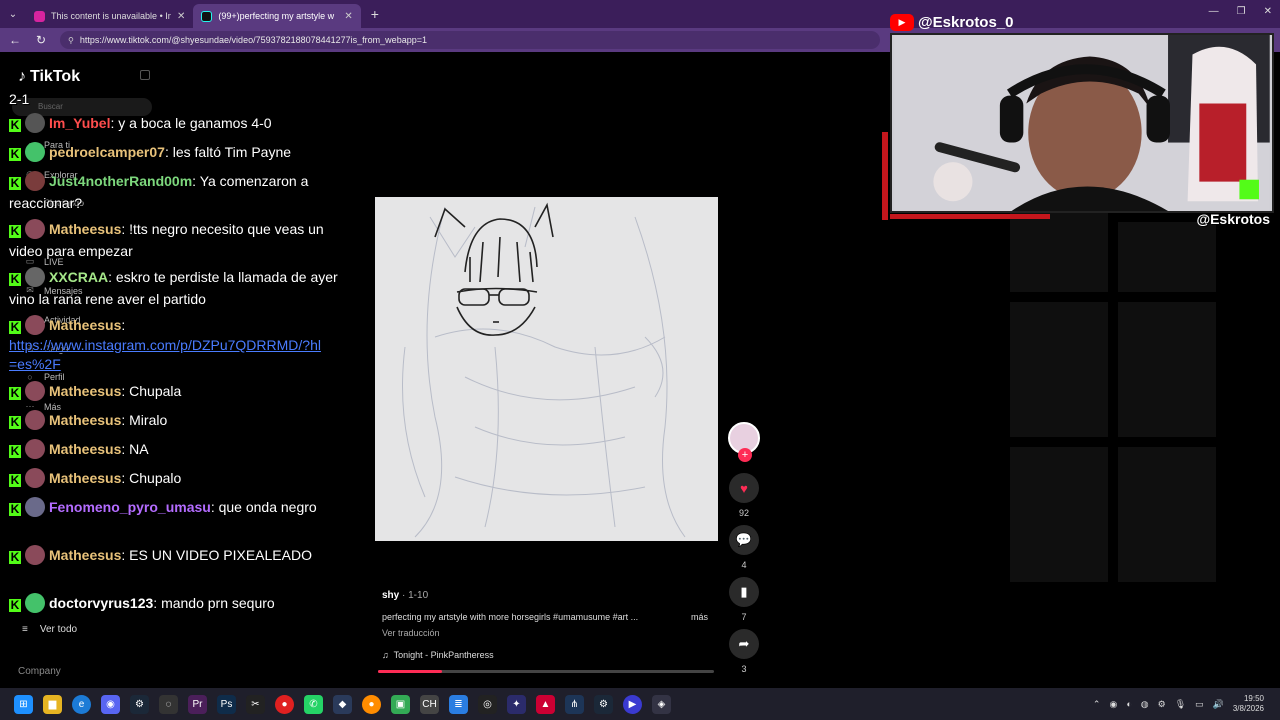 This screenshot has width=1280, height=720. Describe the element at coordinates (145, 75) in the screenshot. I see `collapse-sidebar-icon` at that location.